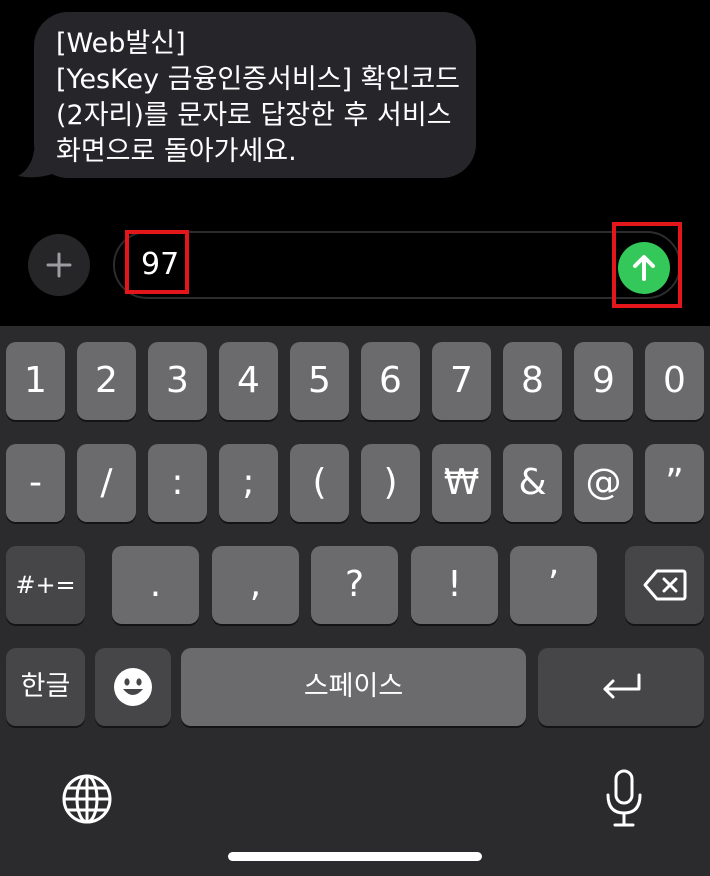  I want to click on key-comma: ,, so click(255, 585).